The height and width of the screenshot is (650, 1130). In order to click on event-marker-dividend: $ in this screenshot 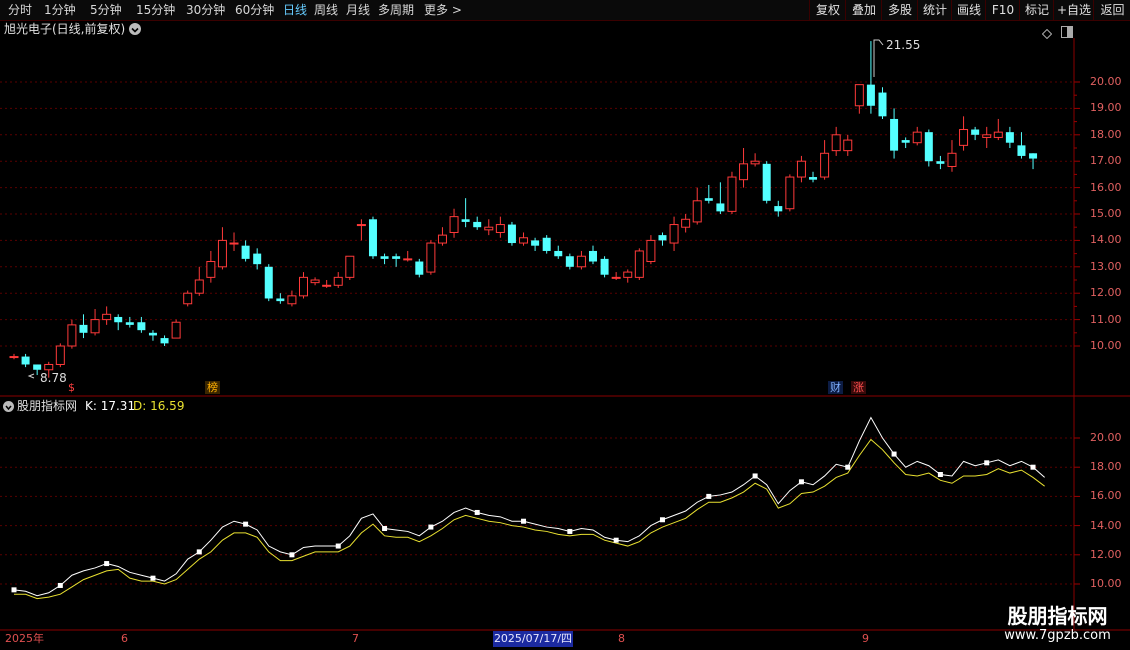, I will do `click(71, 387)`.